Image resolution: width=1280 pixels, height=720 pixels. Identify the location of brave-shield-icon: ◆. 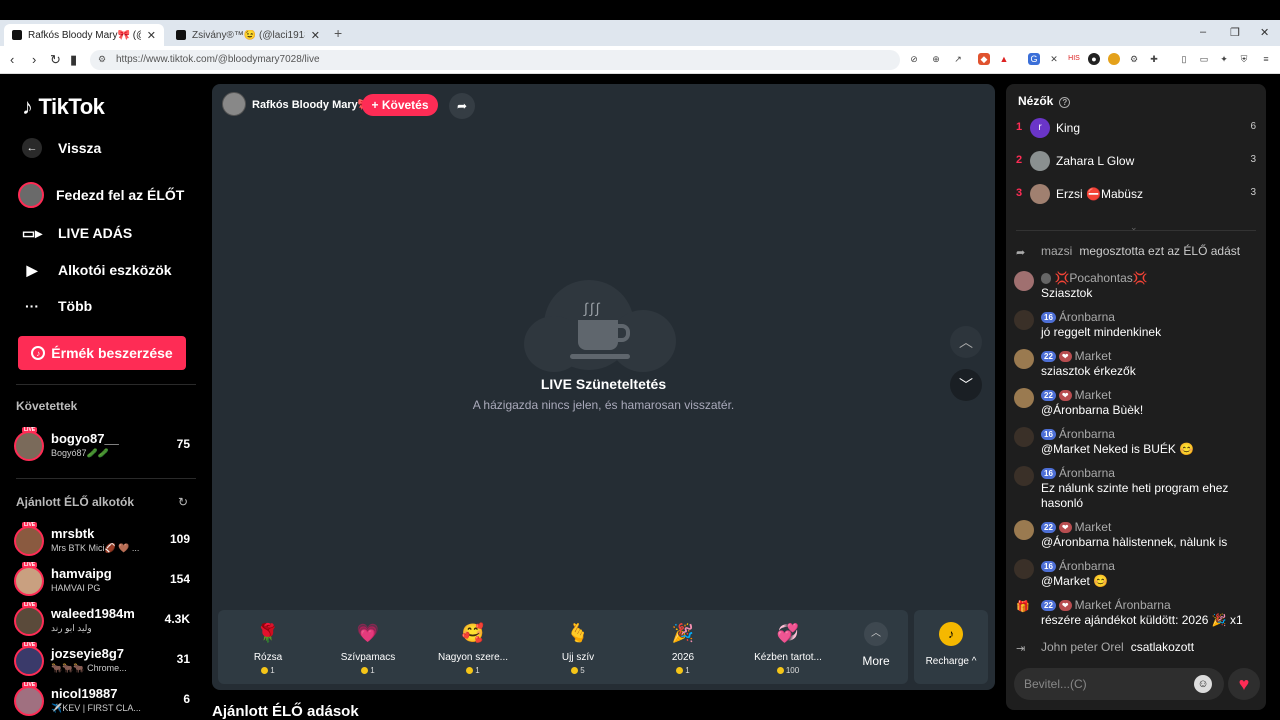
(984, 59).